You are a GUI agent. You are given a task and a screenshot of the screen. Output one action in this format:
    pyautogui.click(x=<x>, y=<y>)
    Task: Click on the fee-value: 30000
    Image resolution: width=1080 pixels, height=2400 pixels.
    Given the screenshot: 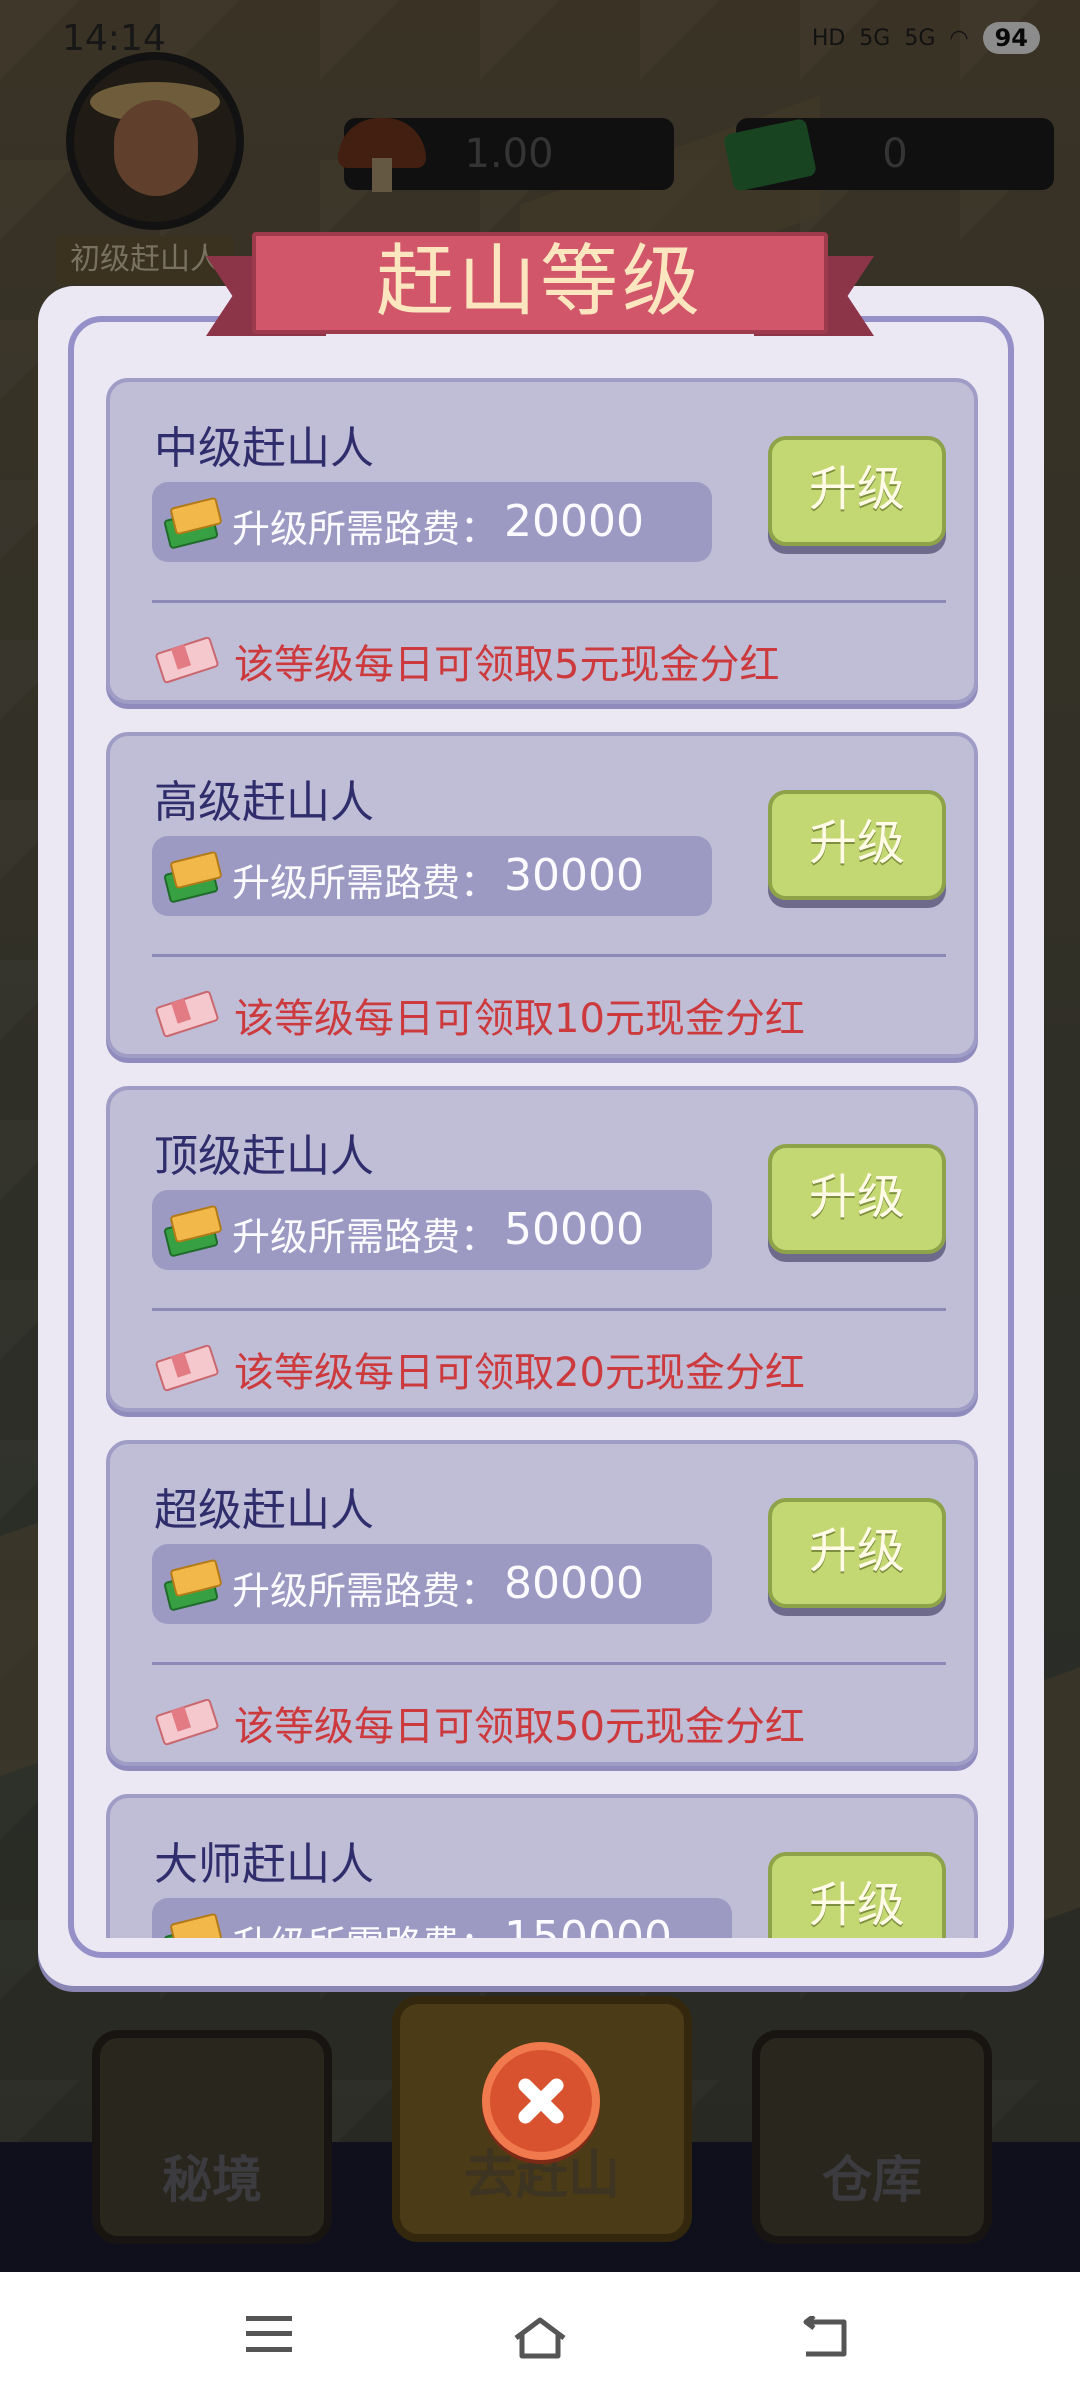 What is the action you would take?
    pyautogui.click(x=574, y=875)
    